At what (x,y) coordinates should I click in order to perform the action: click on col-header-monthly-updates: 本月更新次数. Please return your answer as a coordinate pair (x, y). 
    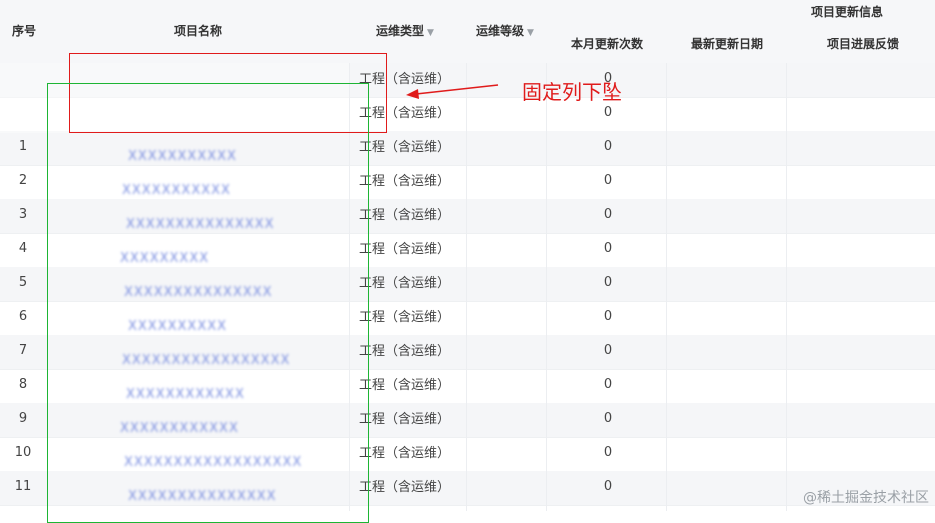
    Looking at the image, I should click on (607, 44).